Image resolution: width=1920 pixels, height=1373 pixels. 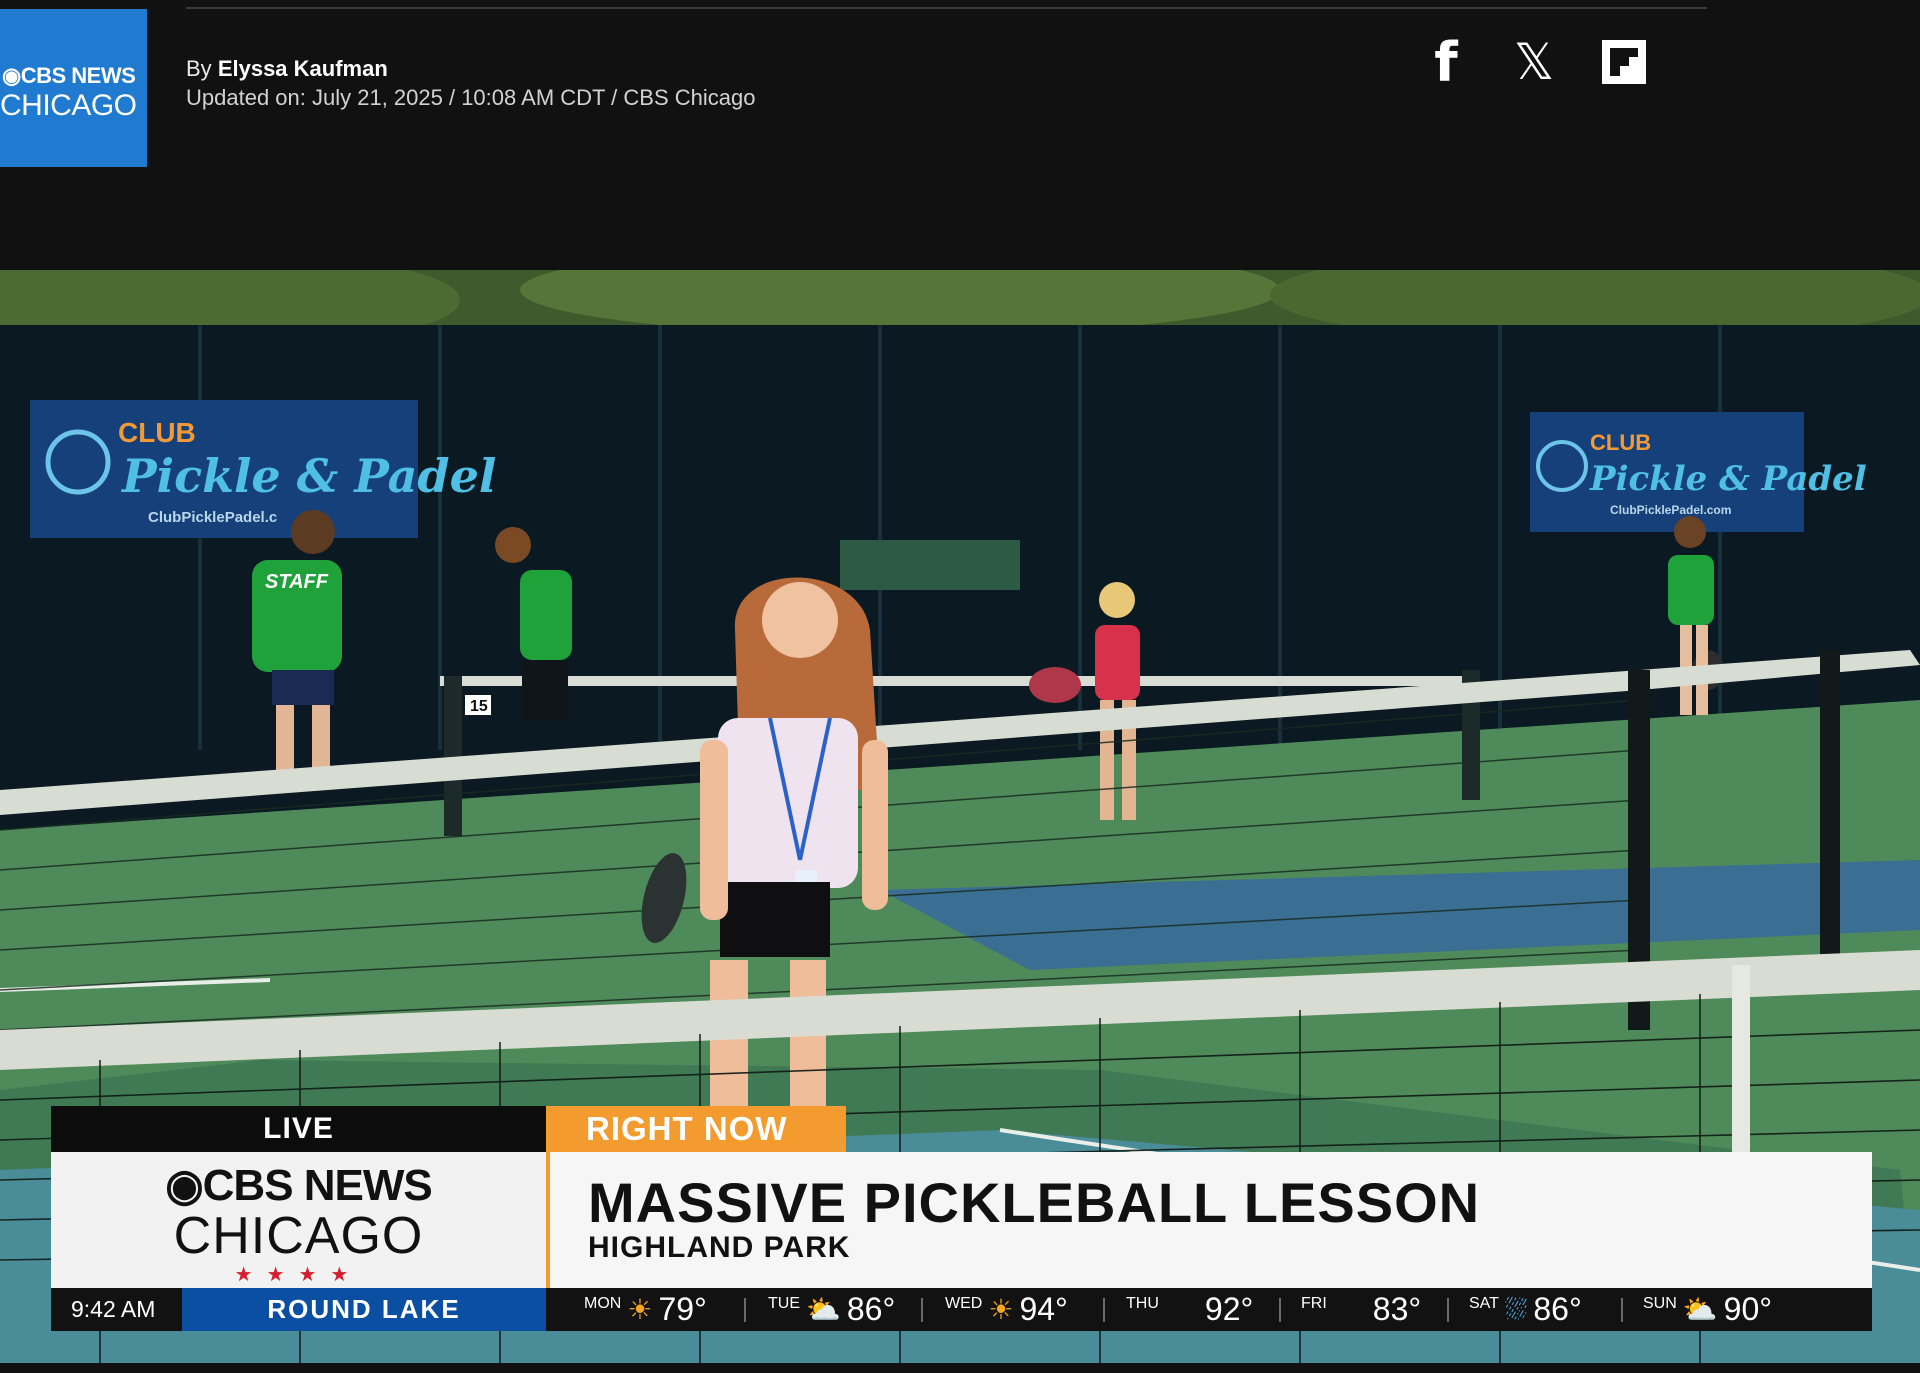 What do you see at coordinates (113, 1309) in the screenshot?
I see `clock-time: 9:42 AM` at bounding box center [113, 1309].